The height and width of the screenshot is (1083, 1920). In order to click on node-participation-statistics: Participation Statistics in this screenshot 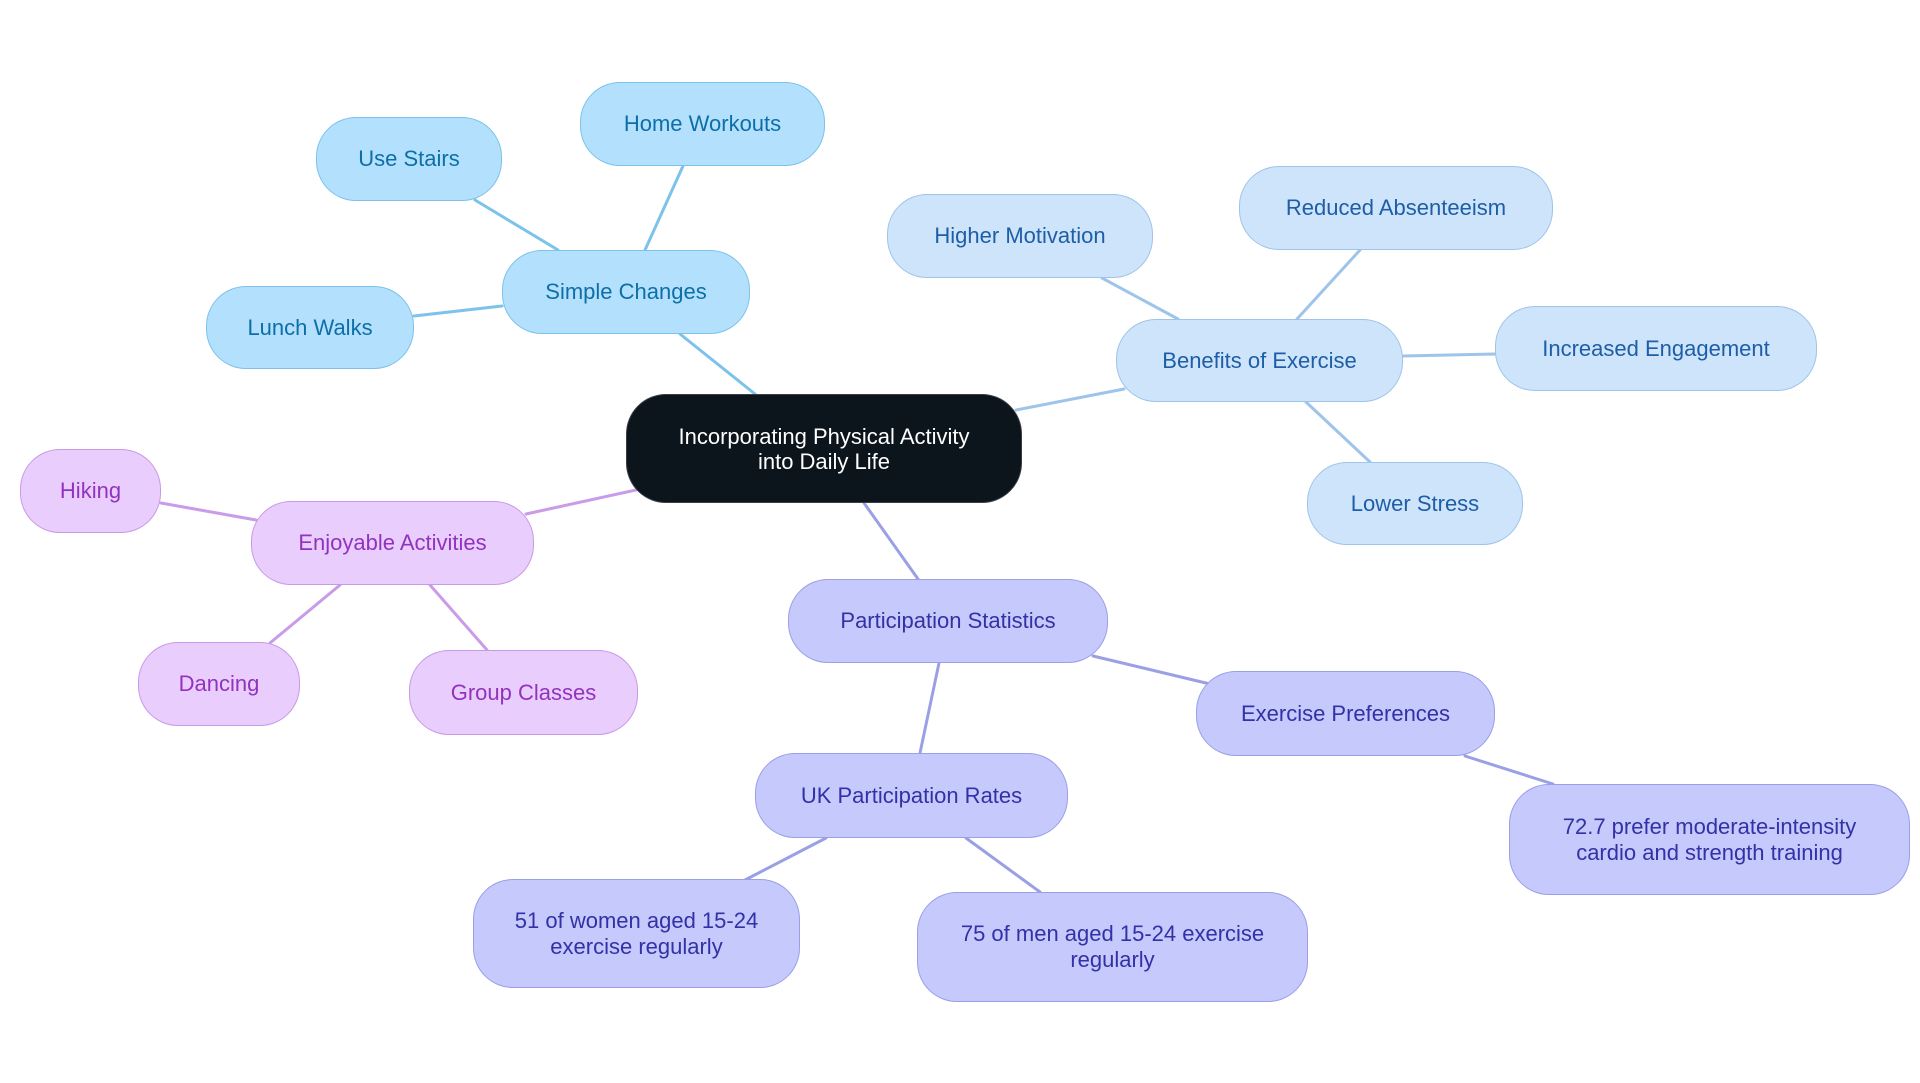, I will do `click(948, 621)`.